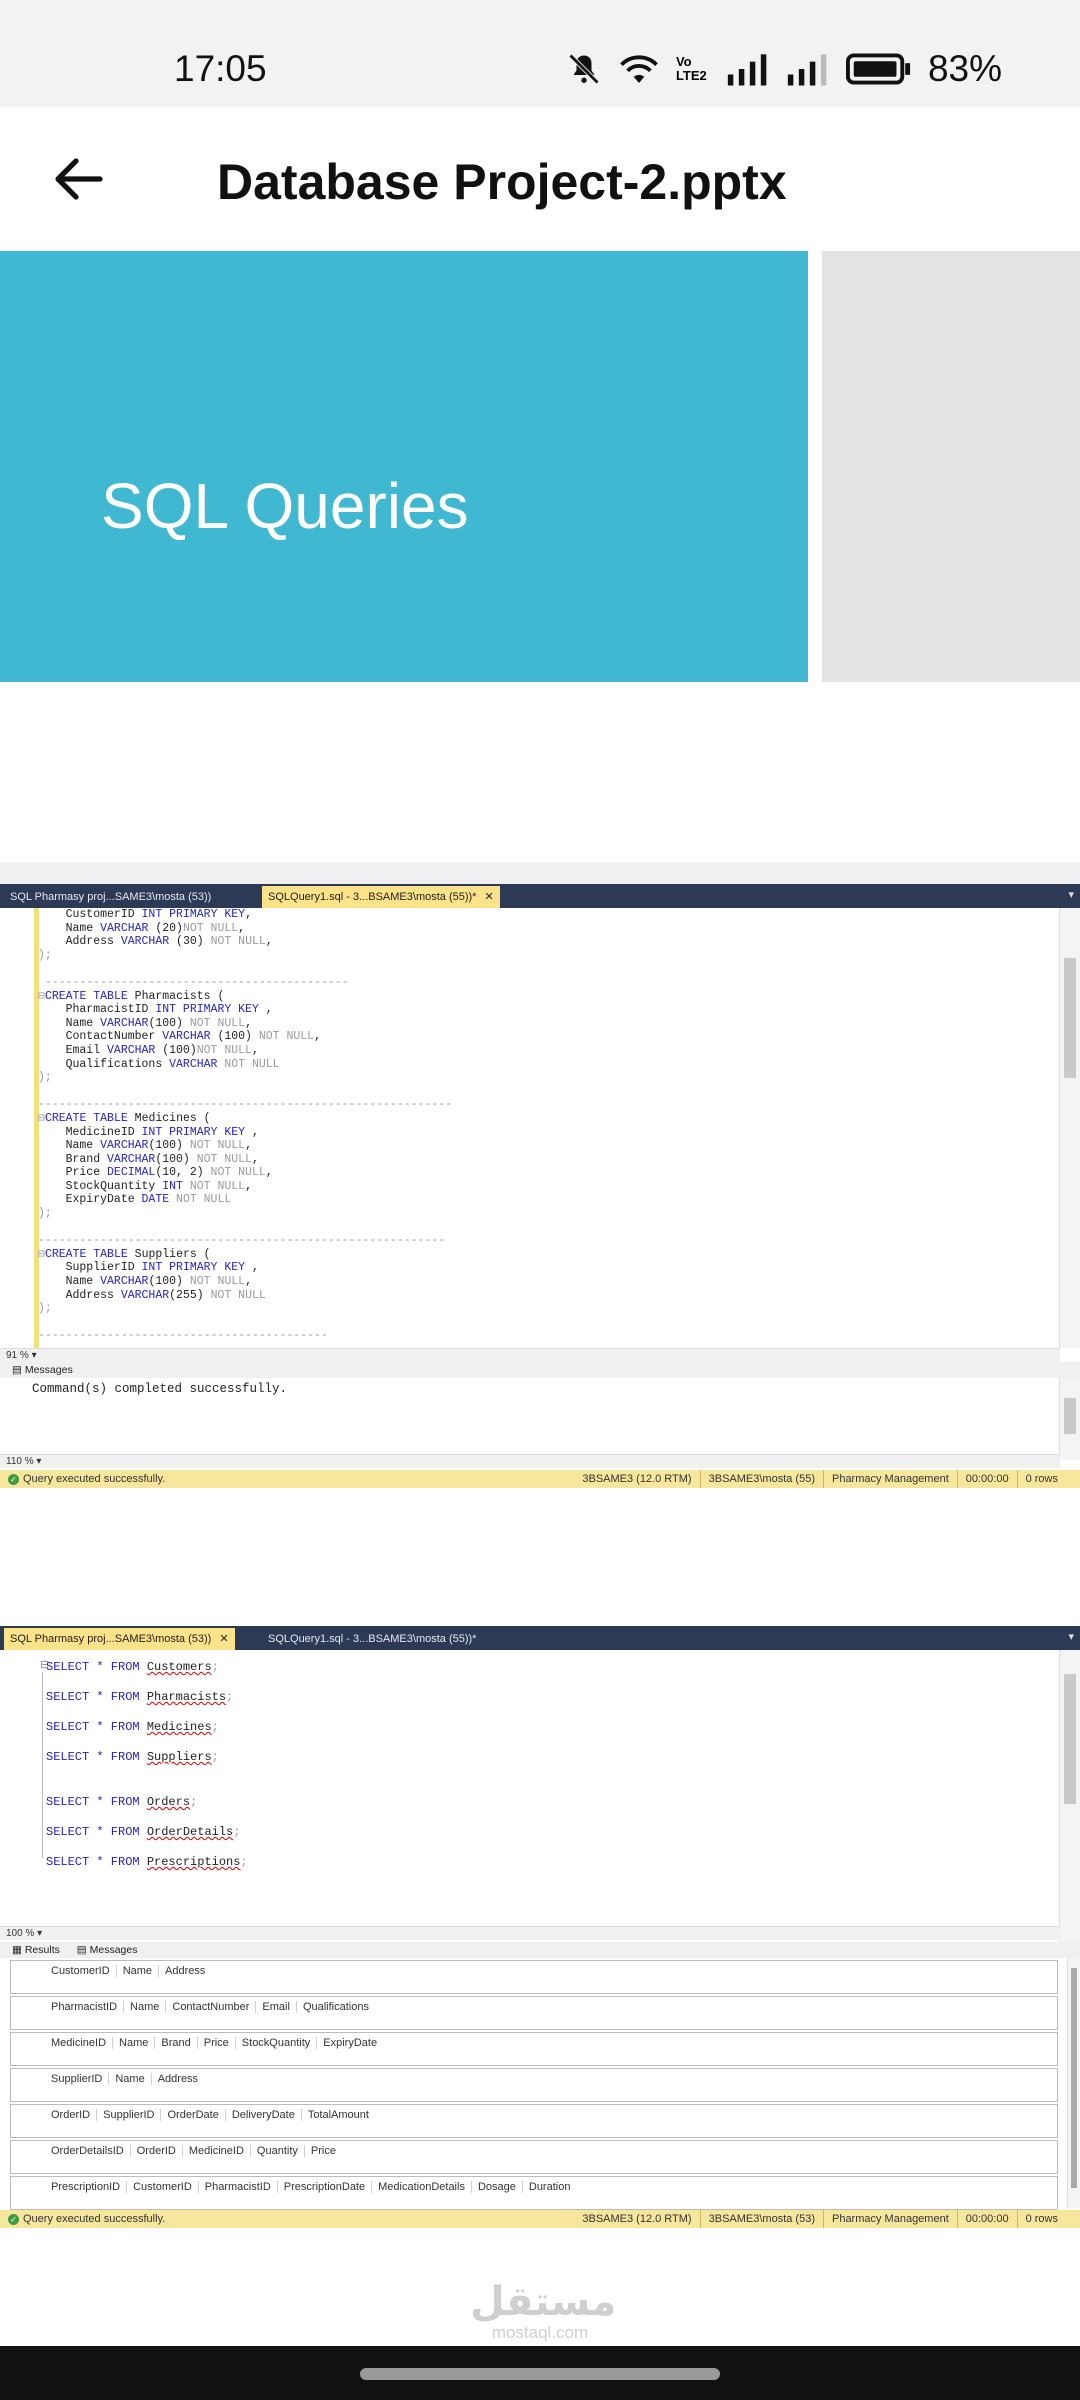 The image size is (1080, 2400). What do you see at coordinates (337, 2115) in the screenshot?
I see `column-header: TotalAmount` at bounding box center [337, 2115].